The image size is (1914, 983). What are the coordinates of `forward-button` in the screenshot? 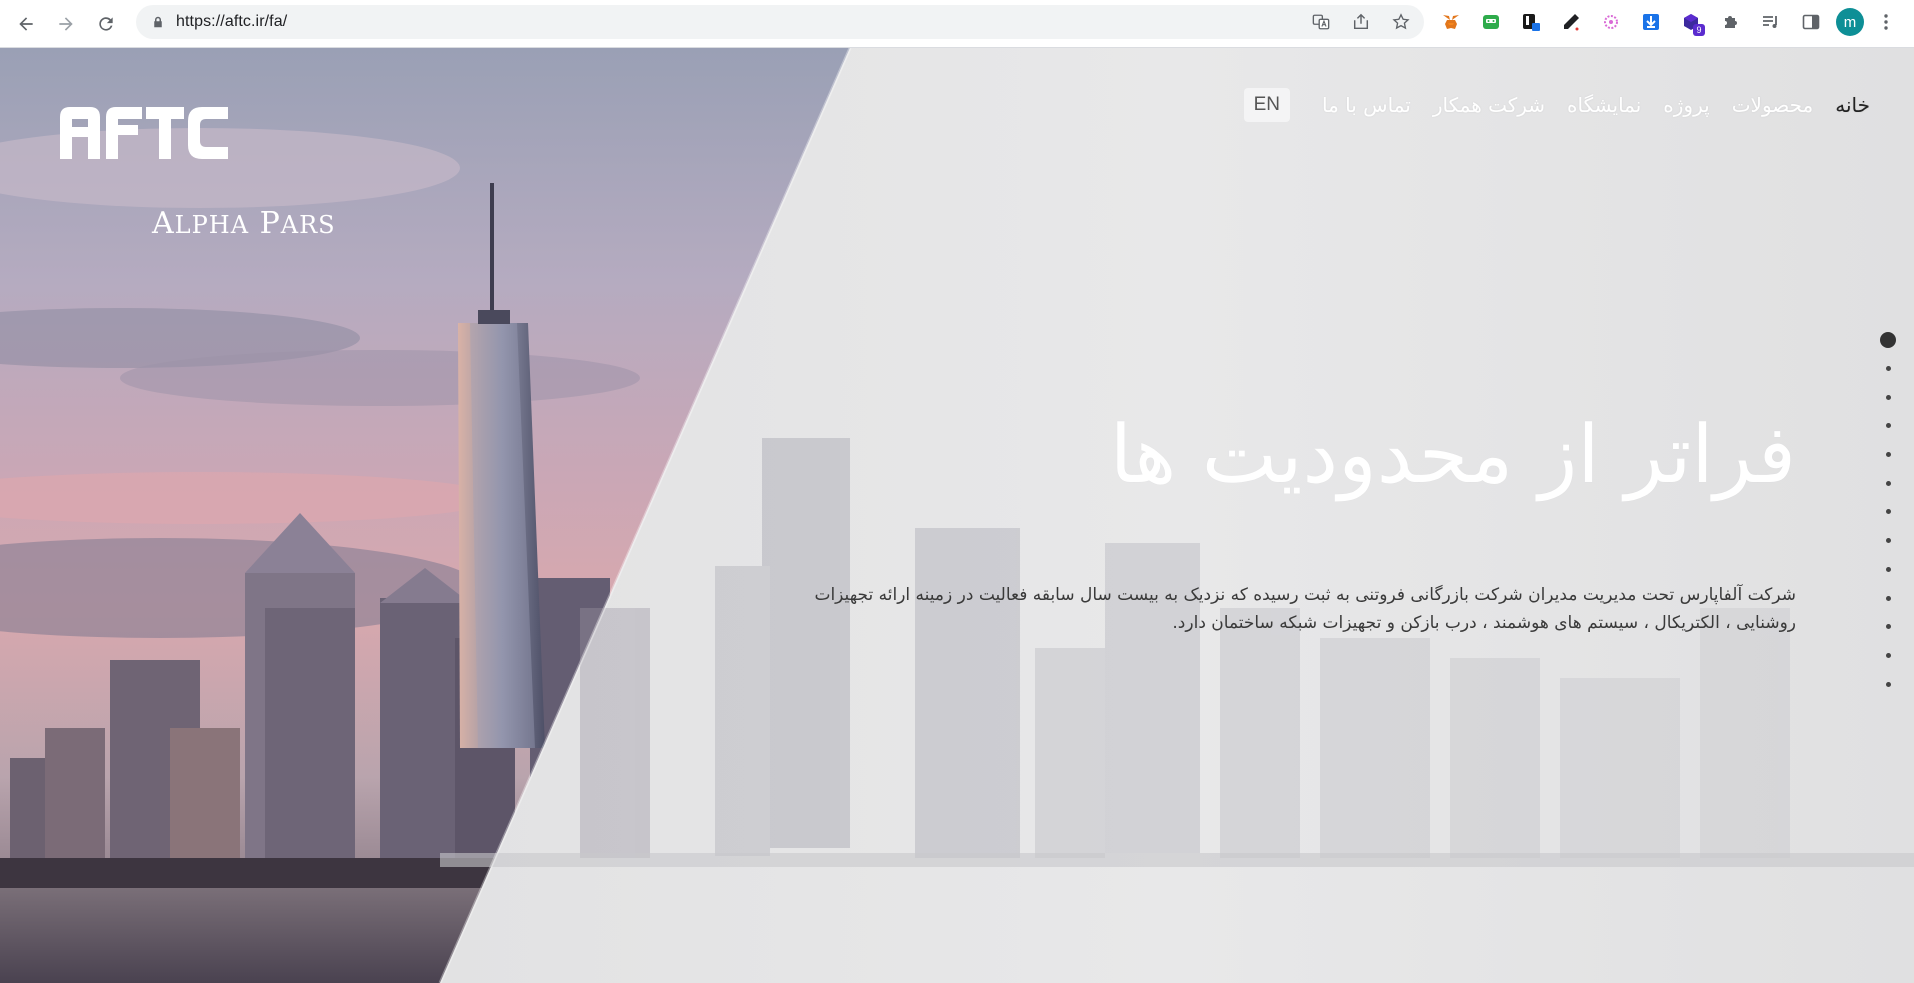 It's located at (66, 24).